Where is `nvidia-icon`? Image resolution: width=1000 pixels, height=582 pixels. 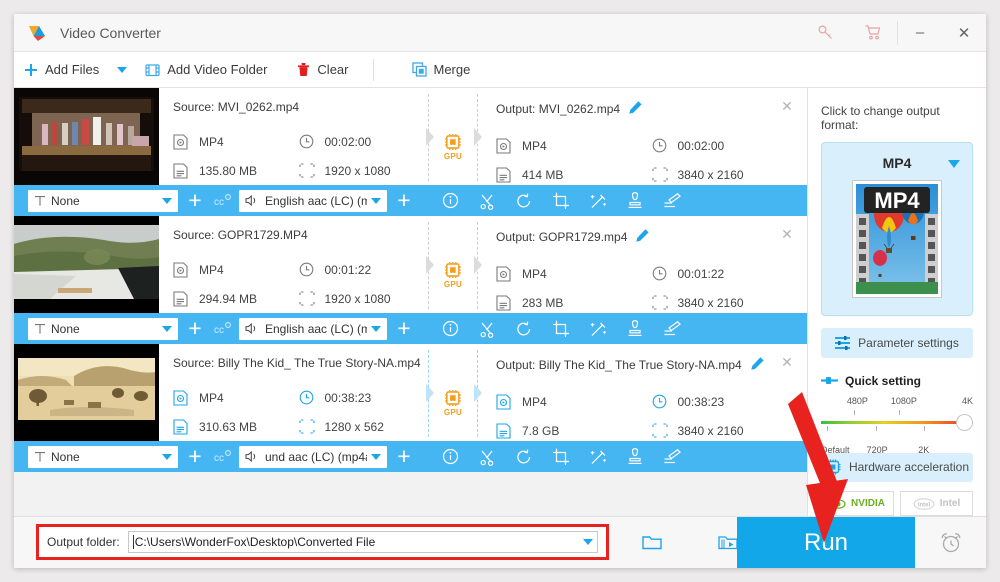 nvidia-icon is located at coordinates (838, 503).